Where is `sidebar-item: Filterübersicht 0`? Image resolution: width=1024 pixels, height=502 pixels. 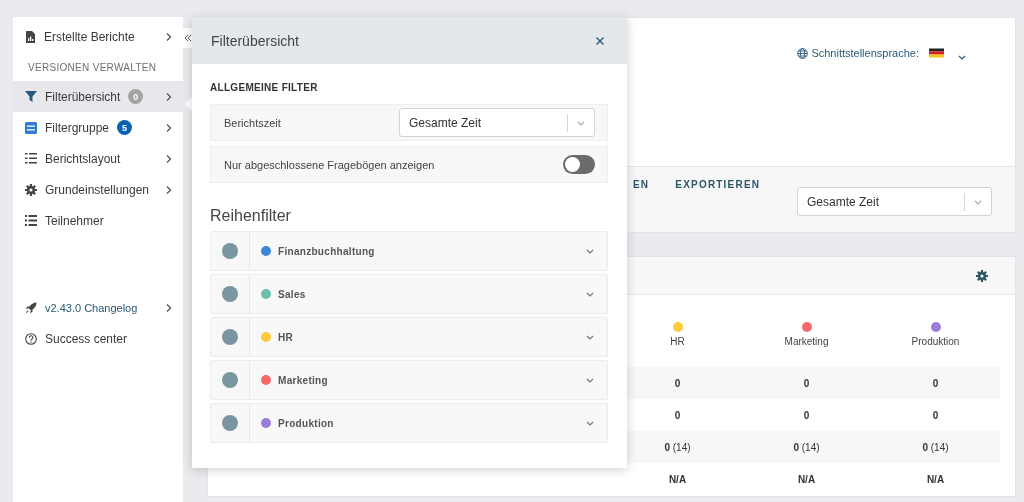
sidebar-item: Filterübersicht 0 is located at coordinates (98, 96).